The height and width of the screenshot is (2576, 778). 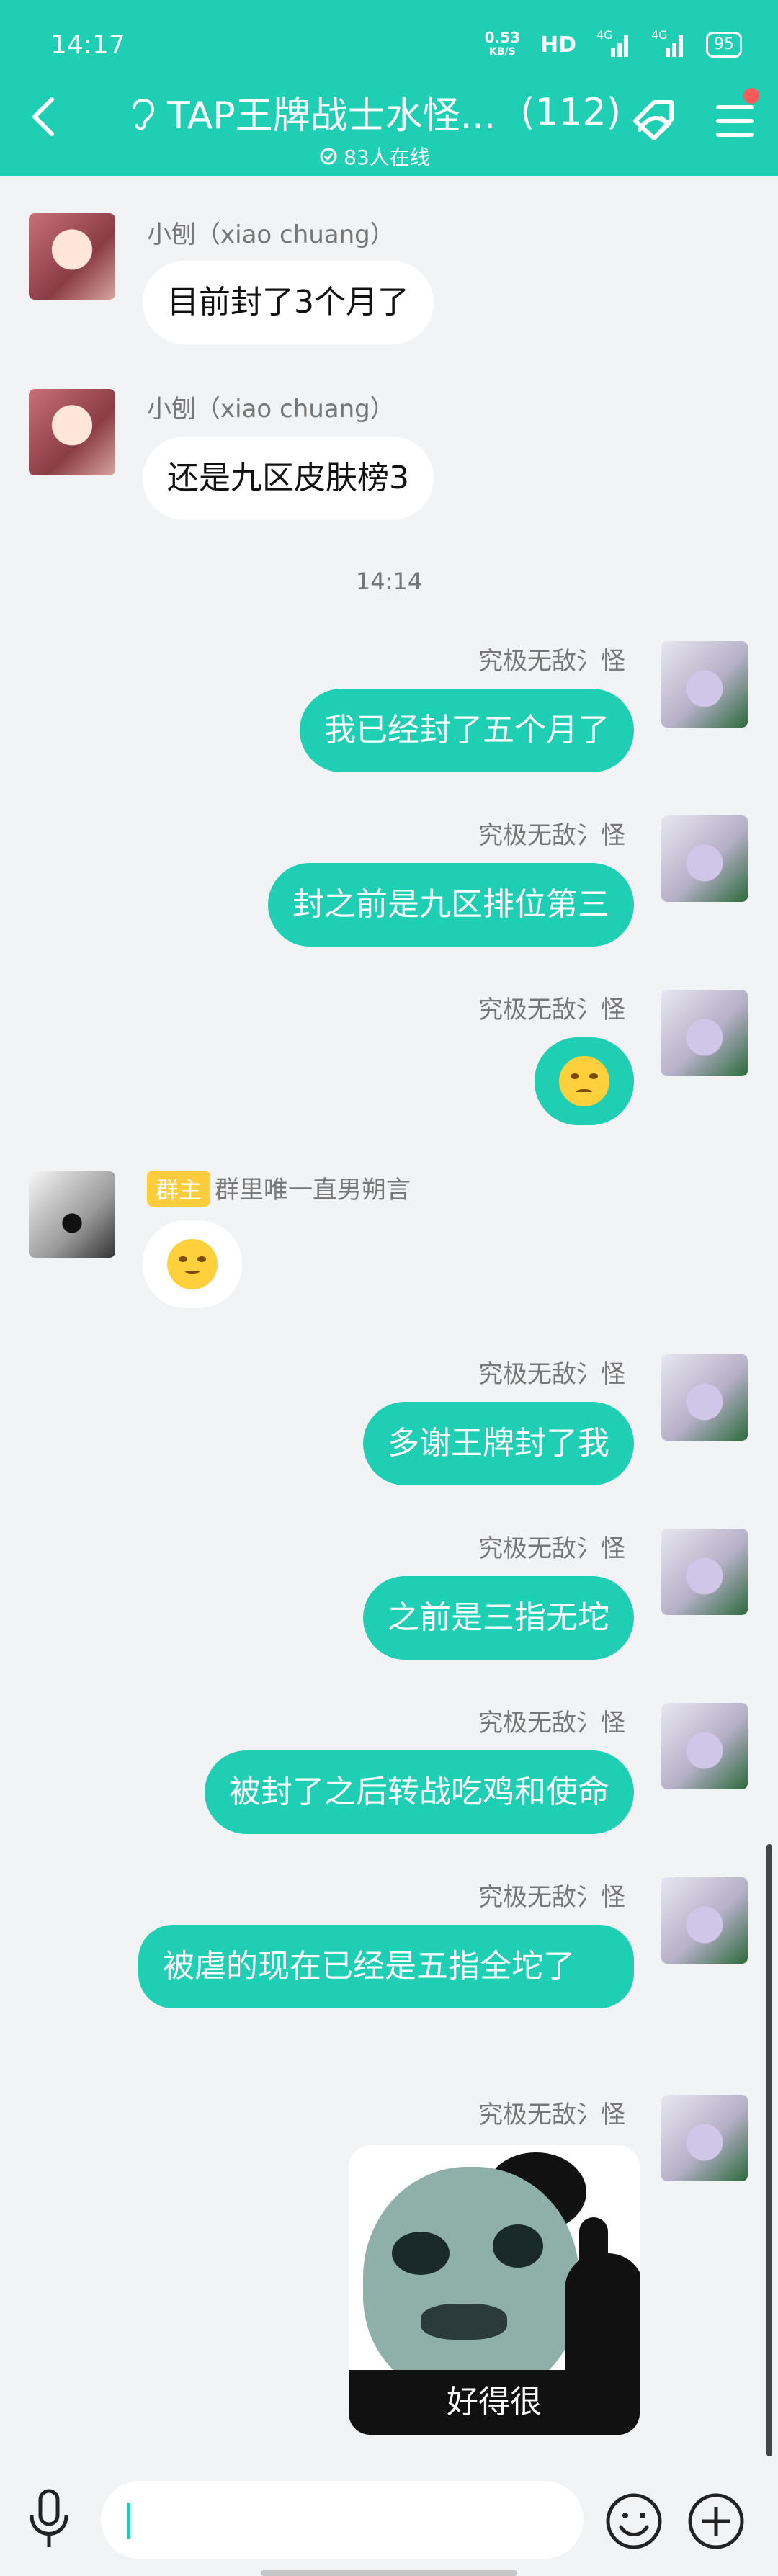 What do you see at coordinates (43, 116) in the screenshot?
I see `back-arrow-icon` at bounding box center [43, 116].